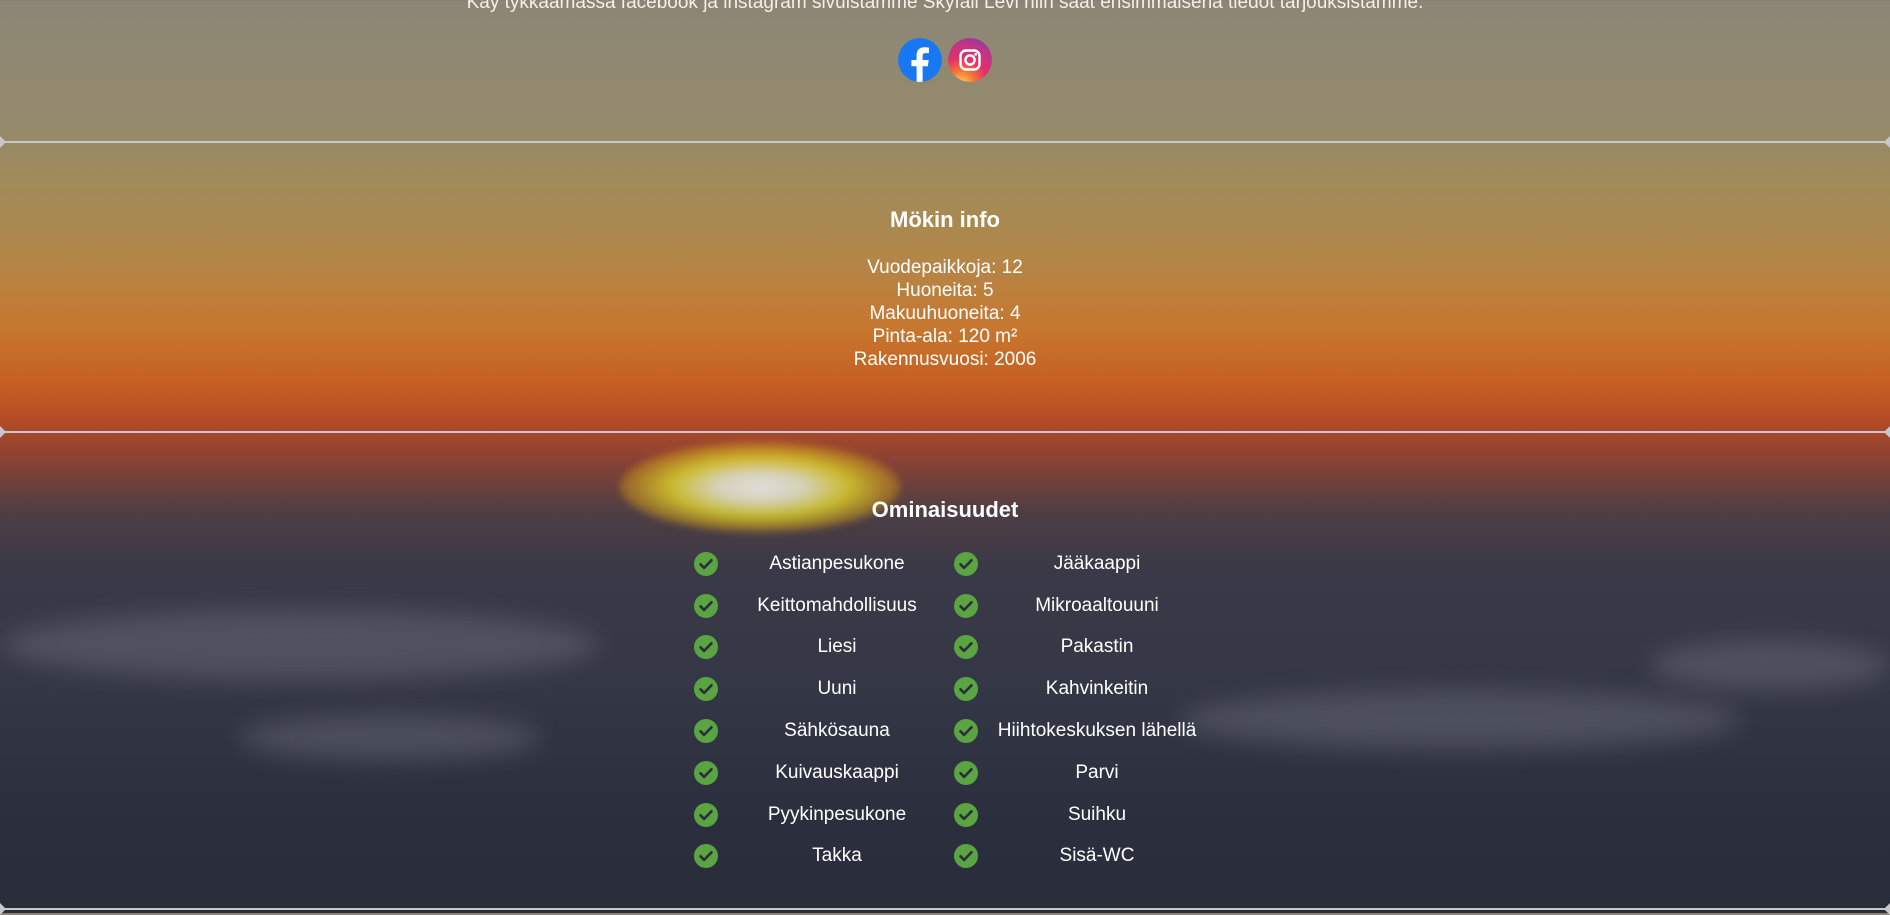 Image resolution: width=1890 pixels, height=915 pixels. I want to click on feature-label: Hiihtokeskuksen lähellä, so click(1097, 731).